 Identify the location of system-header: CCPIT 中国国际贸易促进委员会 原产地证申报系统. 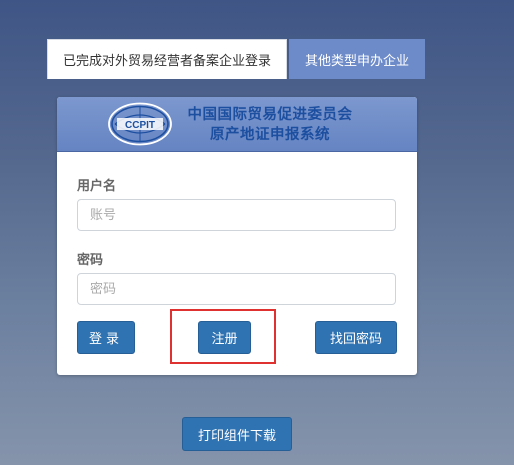
(237, 124).